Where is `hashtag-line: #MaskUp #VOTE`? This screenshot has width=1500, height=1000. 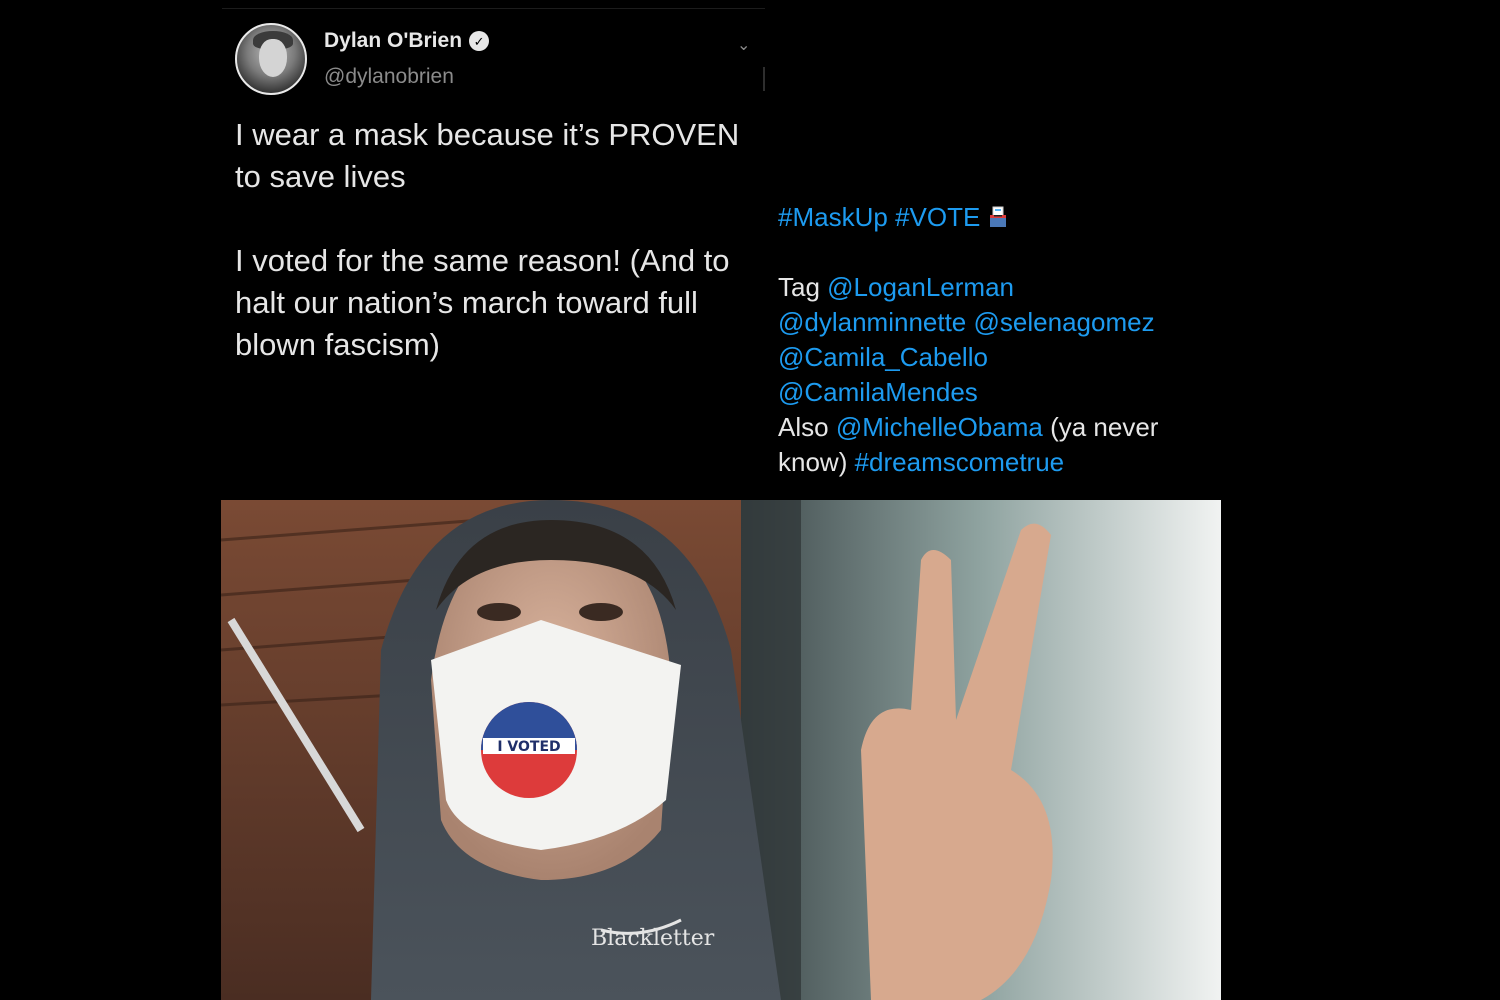 hashtag-line: #MaskUp #VOTE is located at coordinates (993, 217).